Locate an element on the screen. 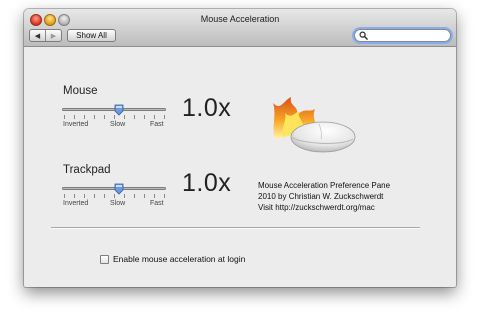 Image resolution: width=480 pixels, height=320 pixels. search-field is located at coordinates (402, 35).